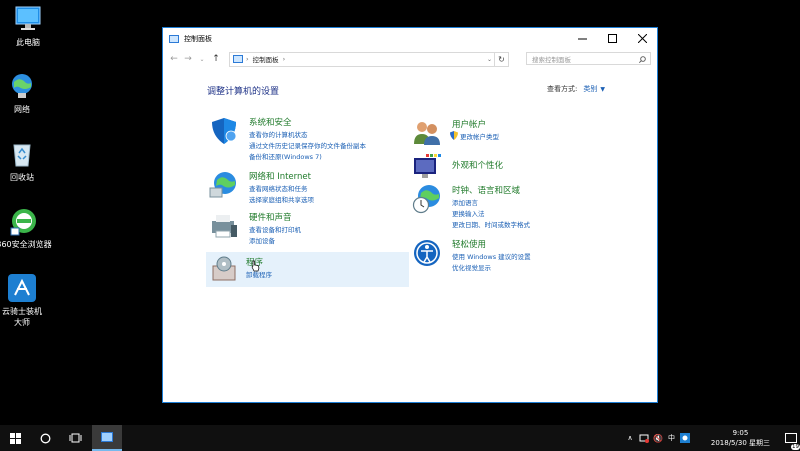 Image resolution: width=800 pixels, height=451 pixels. Describe the element at coordinates (469, 244) in the screenshot. I see `category-title: 轻松使用` at that location.